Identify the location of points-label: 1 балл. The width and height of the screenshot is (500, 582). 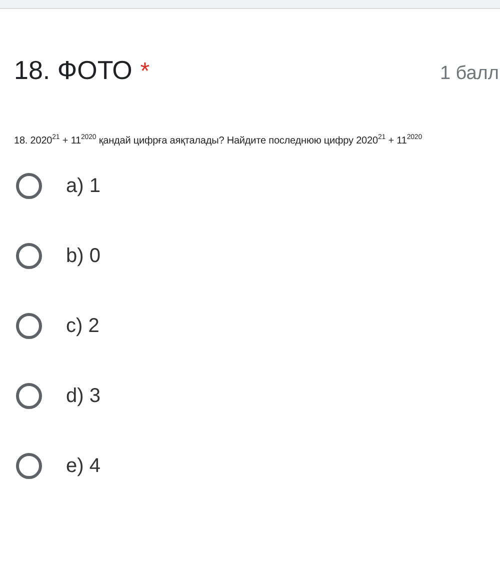
(469, 74).